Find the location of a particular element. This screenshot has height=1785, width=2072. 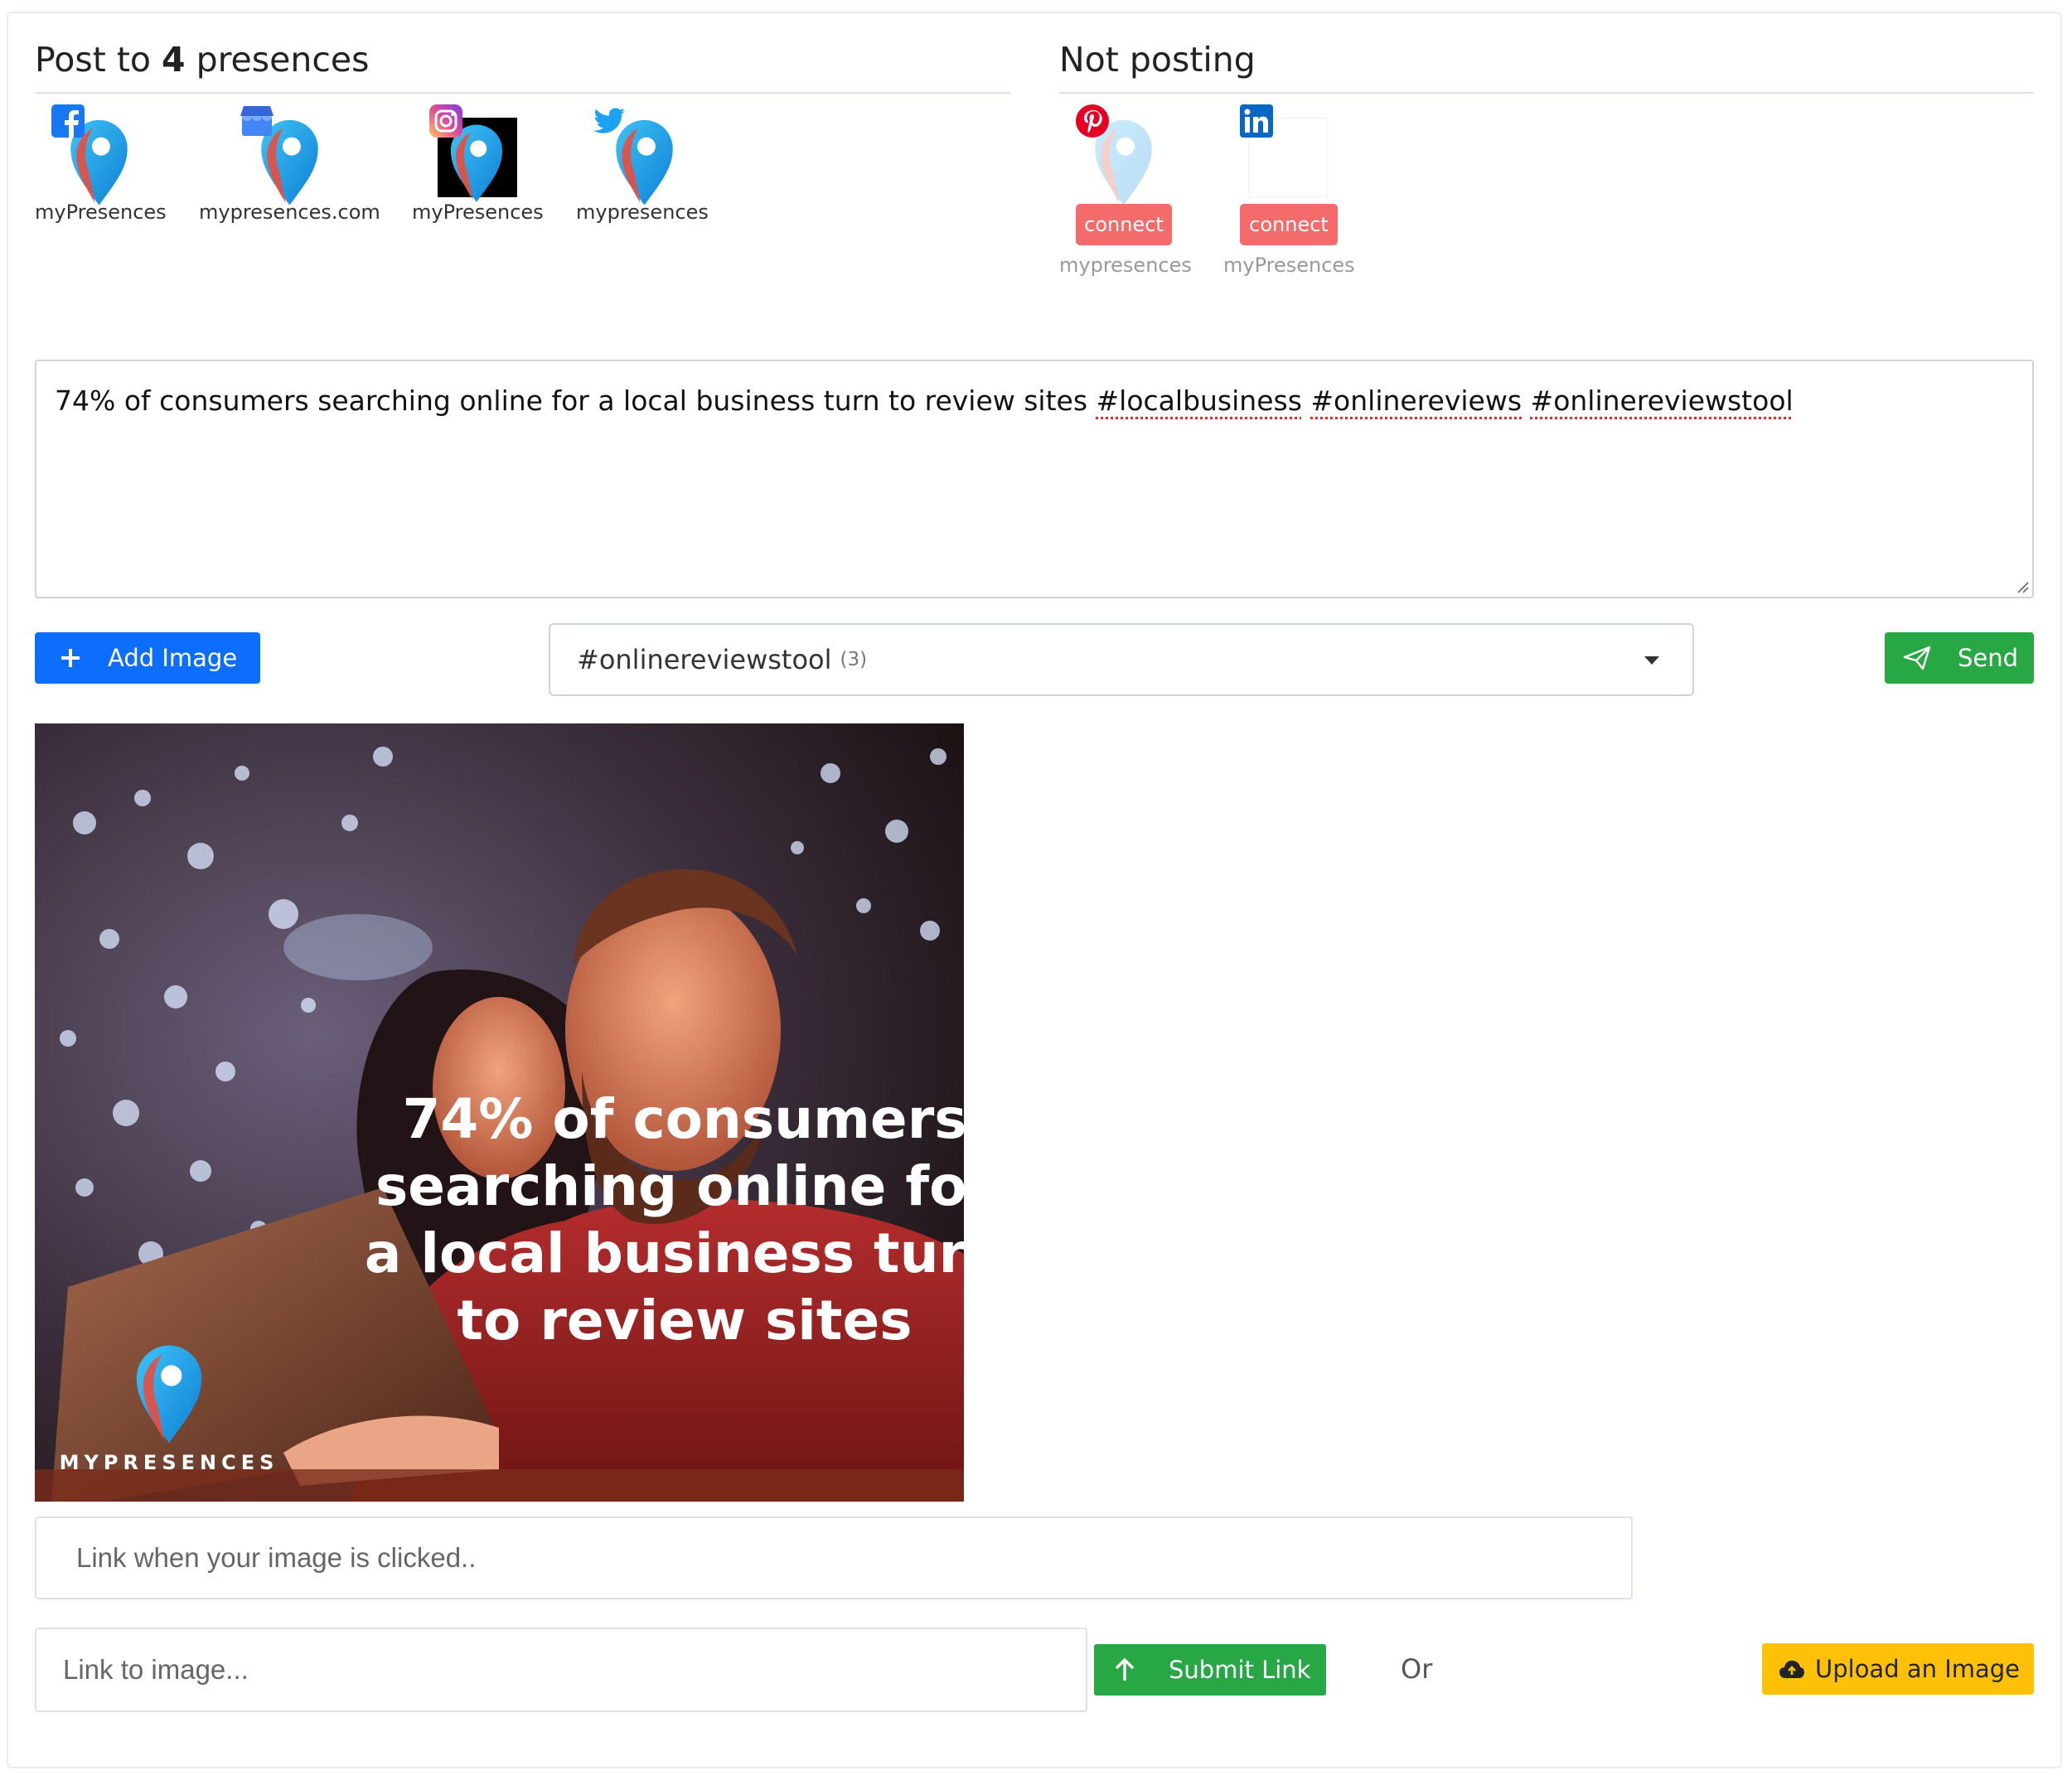

hashtag: #onlinereviews is located at coordinates (1416, 401).